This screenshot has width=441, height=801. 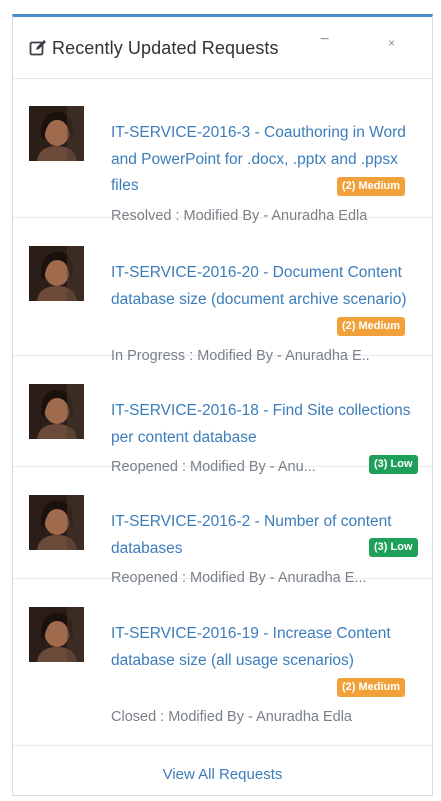 I want to click on edit-icon, so click(x=38, y=48).